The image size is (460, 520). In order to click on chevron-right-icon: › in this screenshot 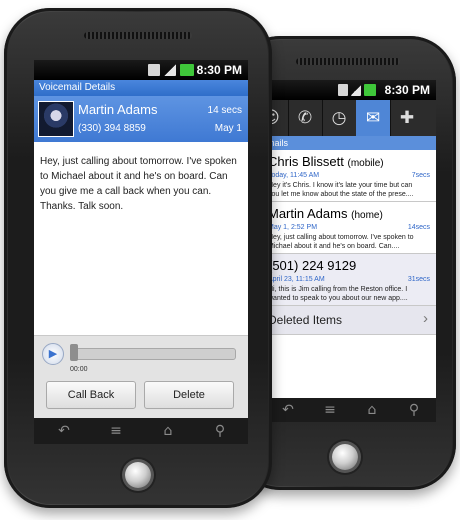, I will do `click(425, 318)`.